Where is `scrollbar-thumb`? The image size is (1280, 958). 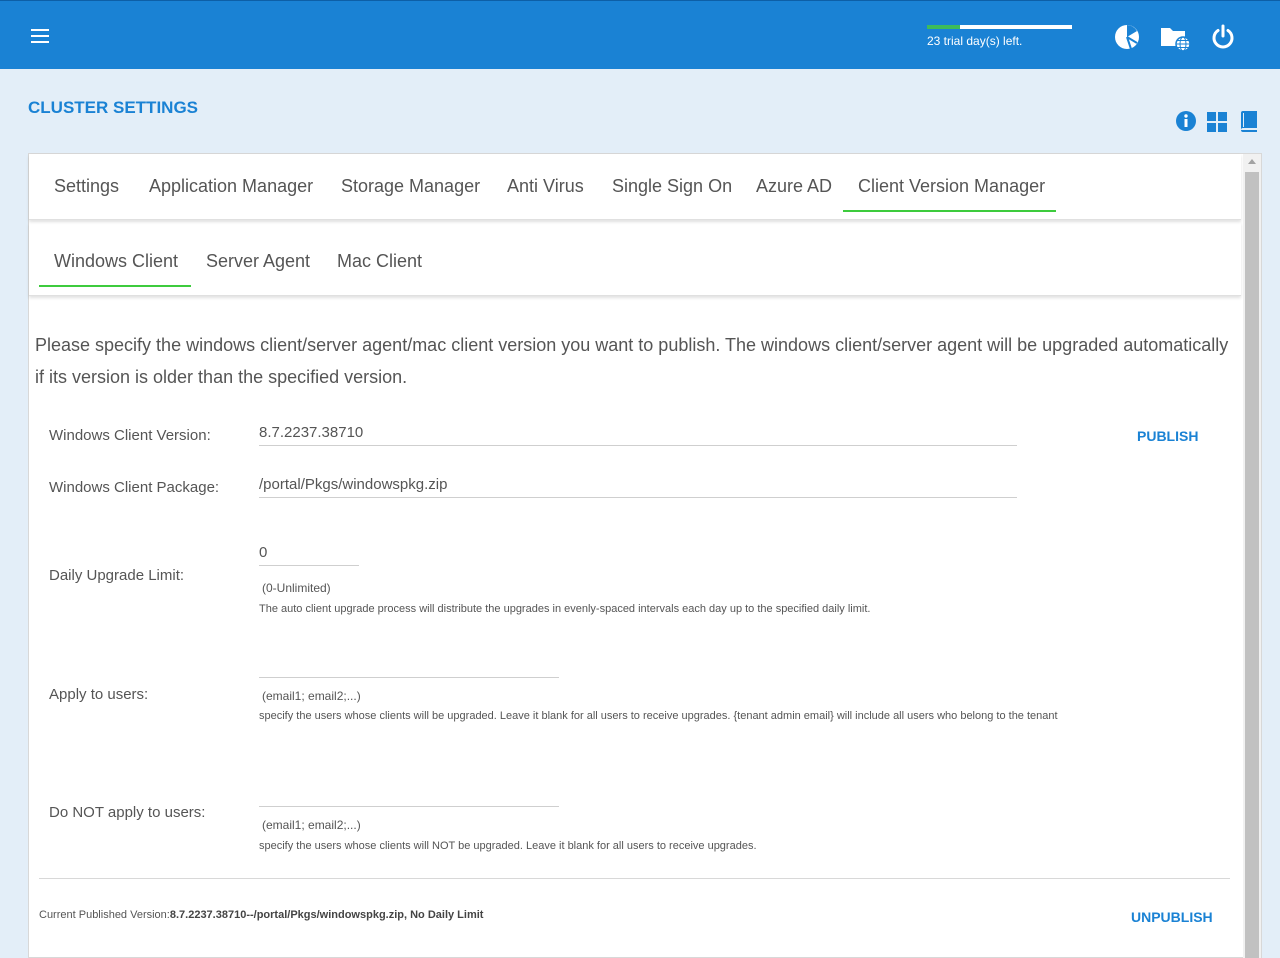
scrollbar-thumb is located at coordinates (1252, 565).